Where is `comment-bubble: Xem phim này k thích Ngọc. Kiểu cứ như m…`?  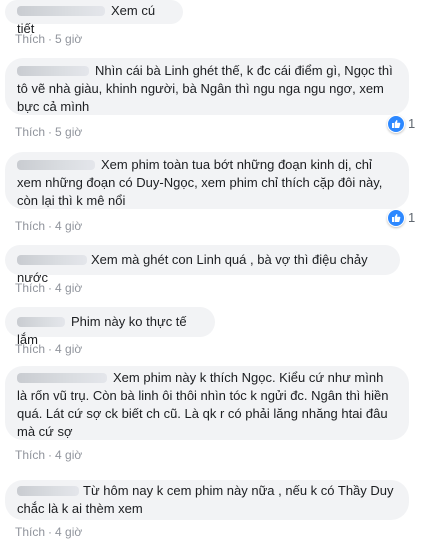 comment-bubble: Xem phim này k thích Ngọc. Kiểu cứ như m… is located at coordinates (207, 403).